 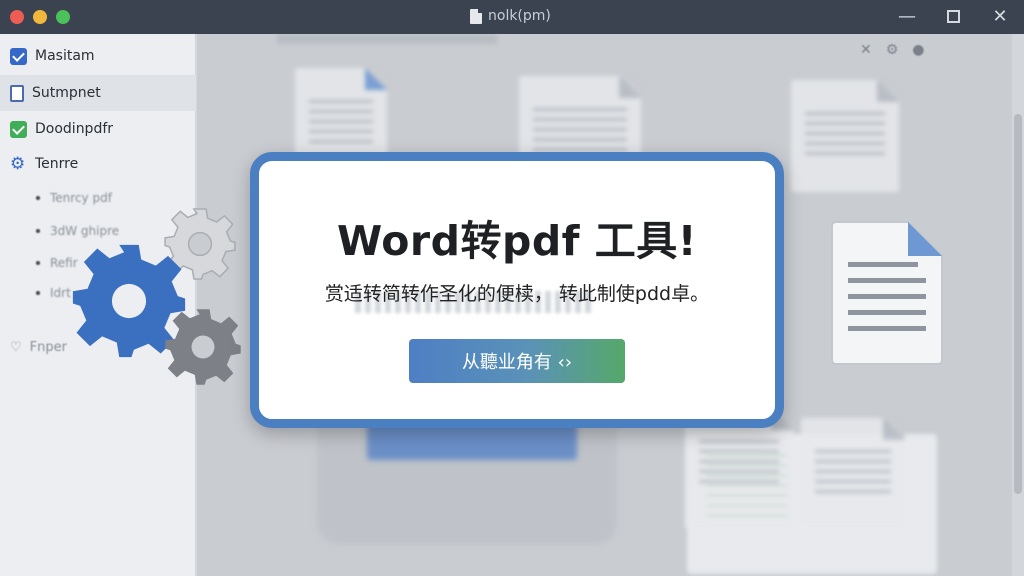 I want to click on gear-icon, so click(x=203, y=347).